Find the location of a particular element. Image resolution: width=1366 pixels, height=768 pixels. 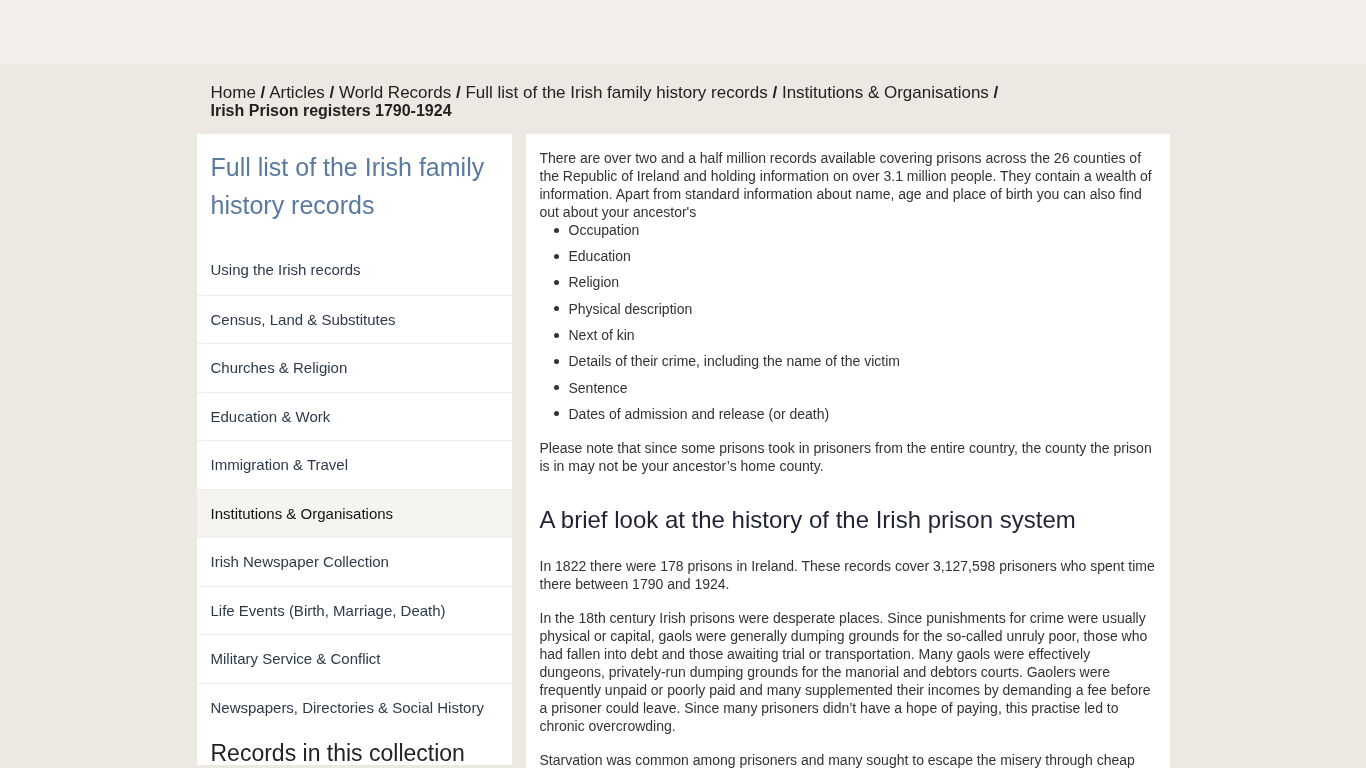

body-paragraph: In the 18th century Irish prisons were desperate places. Since punishments for crime were usually physical or capital, gaols were generally dumping grounds for the so-called unruly poor, those who had fallen into debt and those awaiting trial or transportation. Many gaols were effectively dungeons, privately-run dumping grounds for the manorial and debtors courts. Gaolers were frequently unpaid or poorly paid and many supplemented their incomes by demanding a fee before a prisoner could leave. Since many prisoners didn’t have a hope of paying, this practise led to chronic overcrowding. is located at coordinates (845, 672).